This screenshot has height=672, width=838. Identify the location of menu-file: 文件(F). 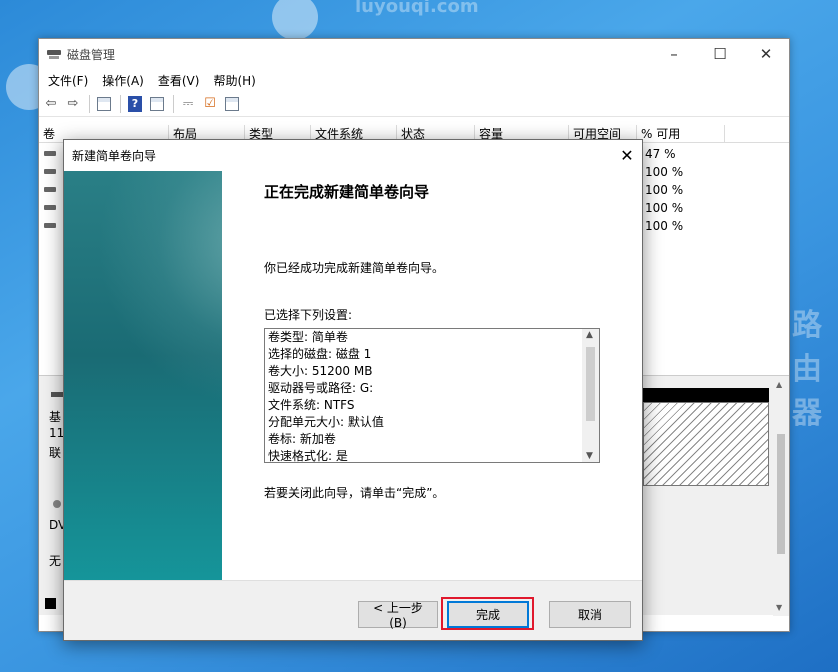
(68, 80).